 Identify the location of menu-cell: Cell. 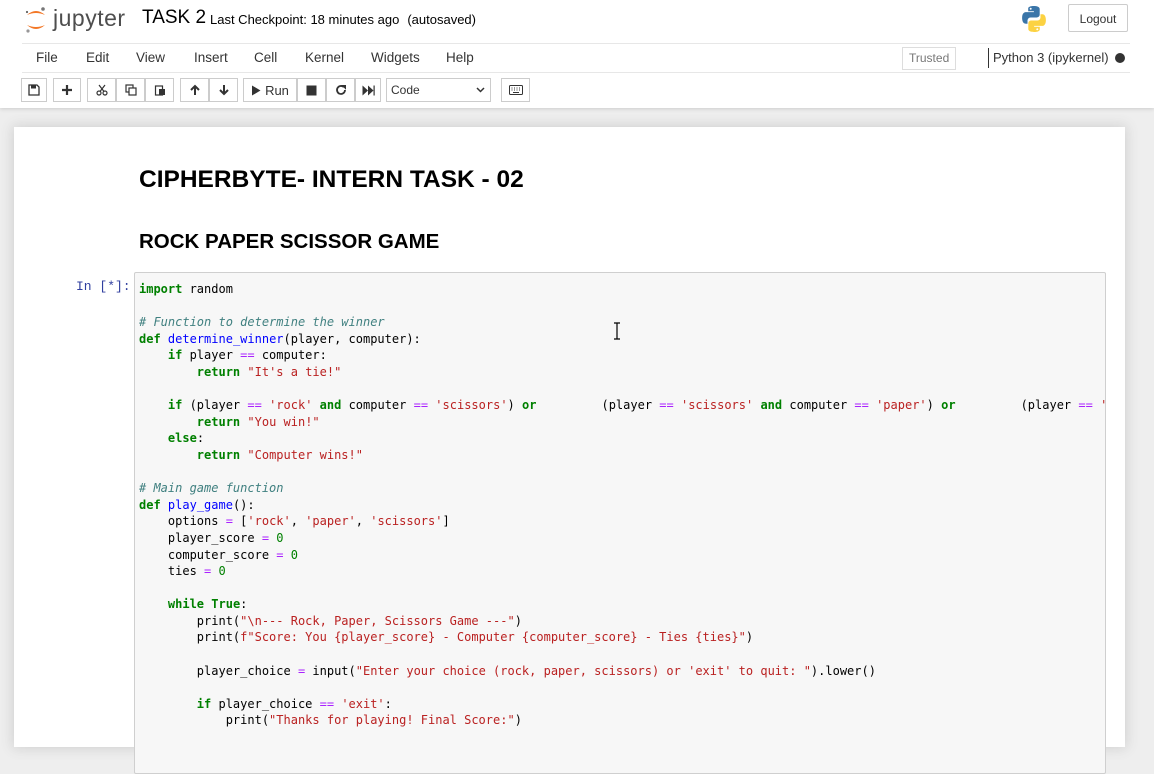
(265, 57).